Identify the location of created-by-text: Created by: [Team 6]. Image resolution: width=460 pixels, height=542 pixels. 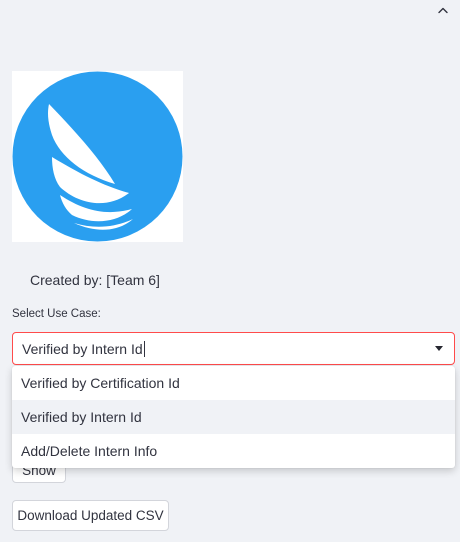
(95, 280).